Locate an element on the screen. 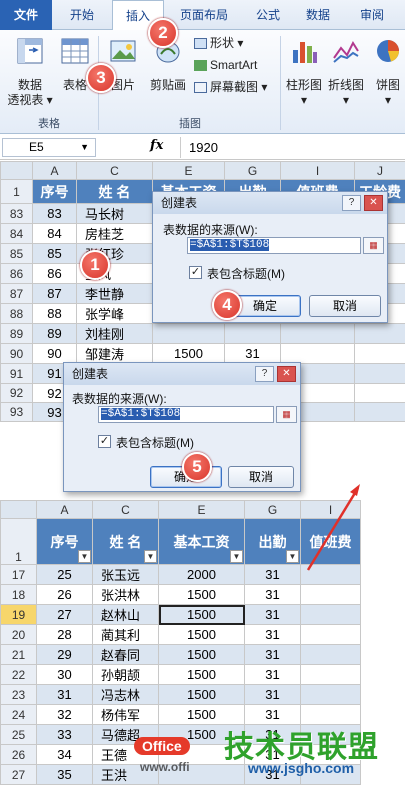 This screenshot has height=785, width=405. fx-icon: fx is located at coordinates (156, 145).